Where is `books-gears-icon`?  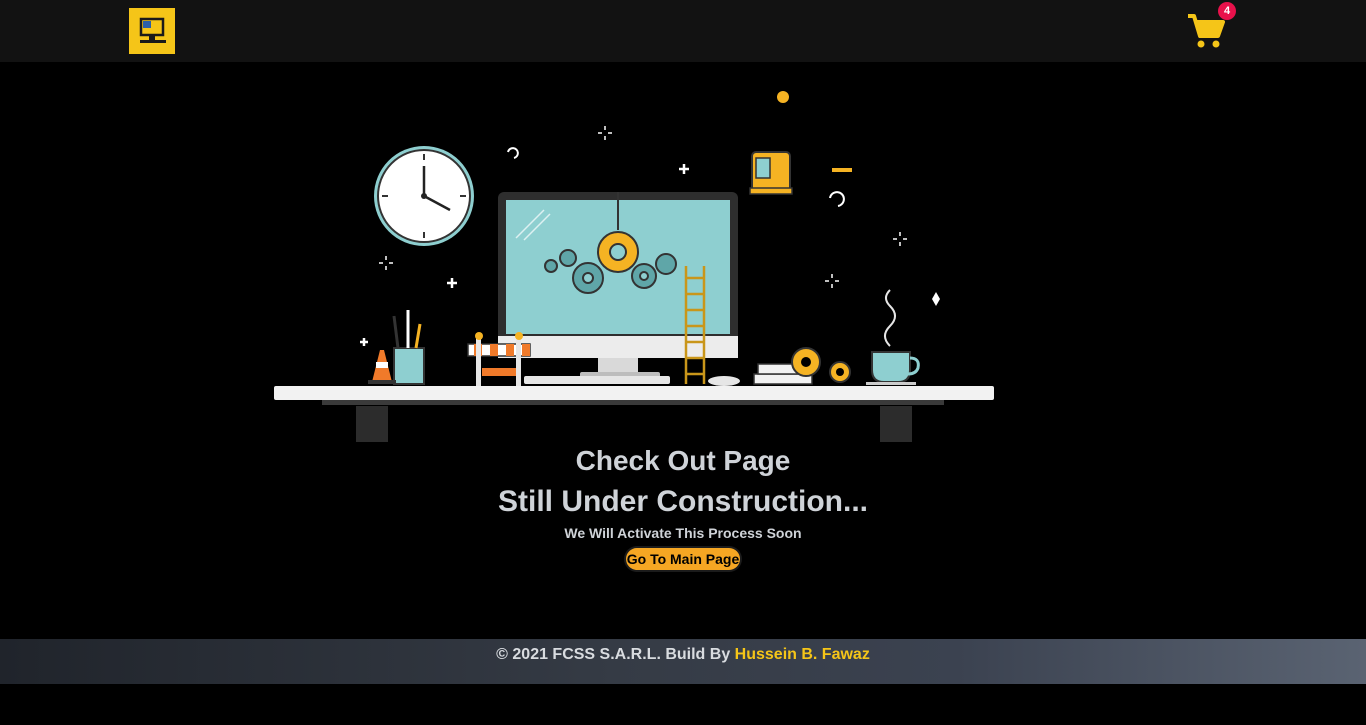 books-gears-icon is located at coordinates (802, 366).